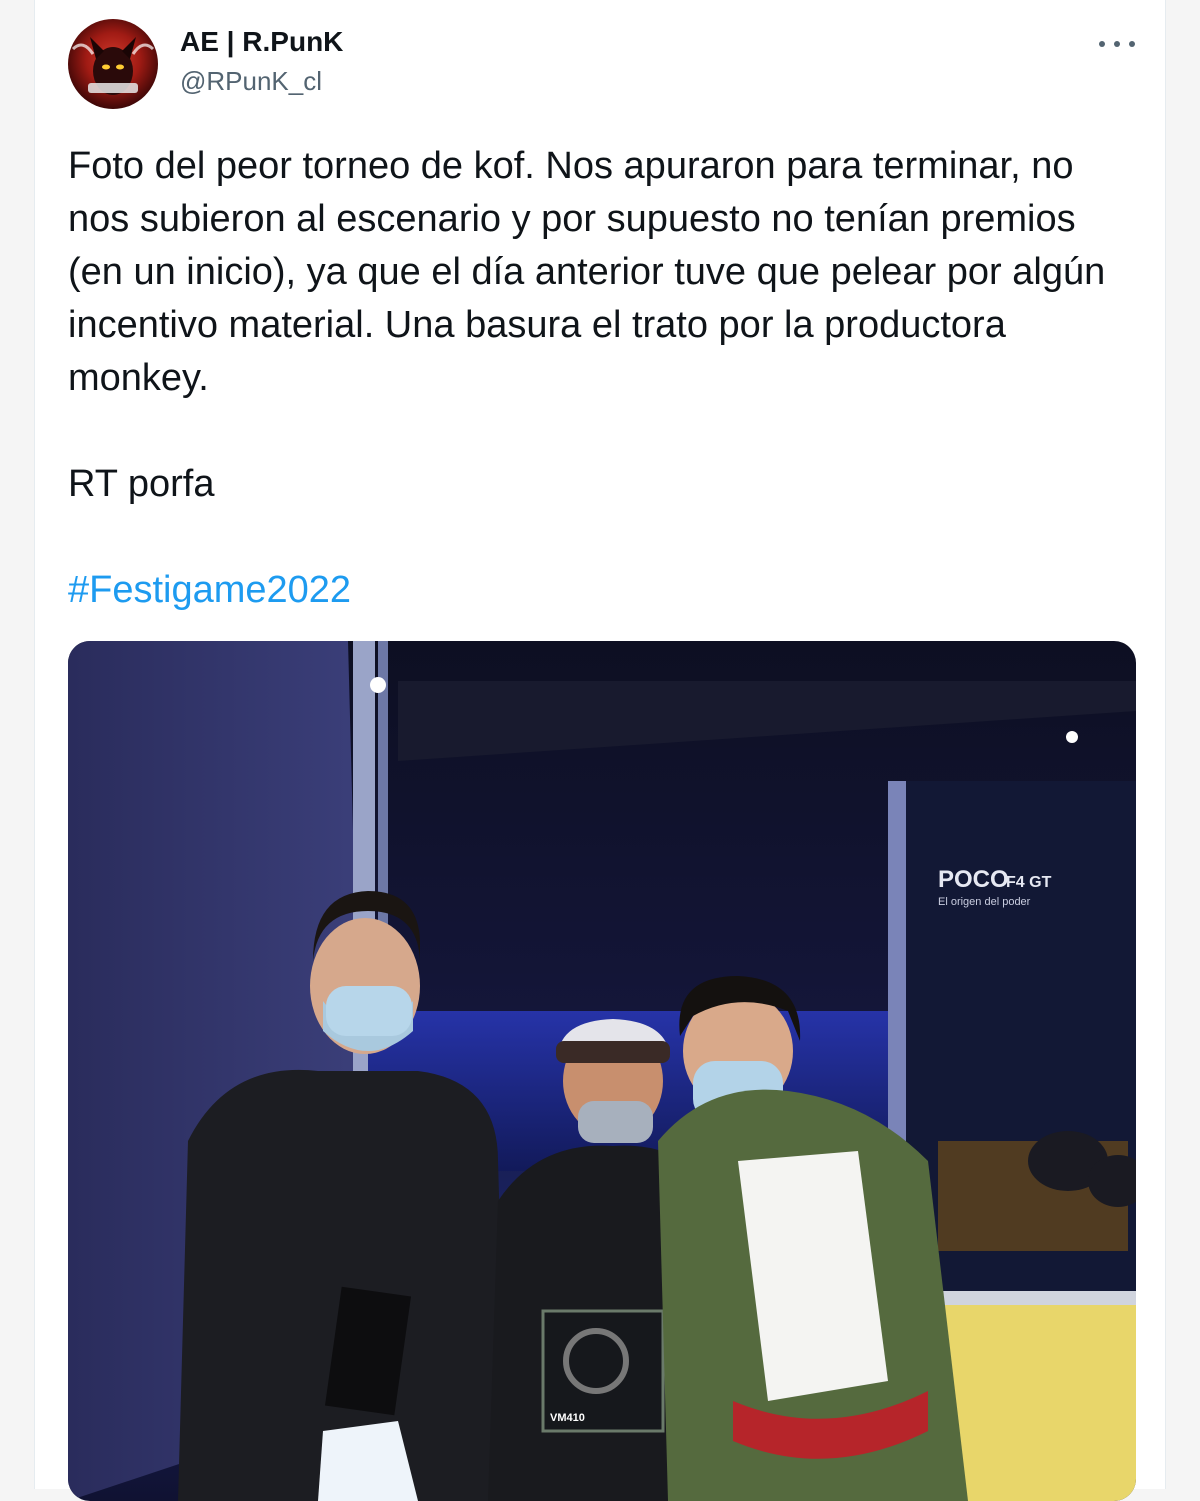 The width and height of the screenshot is (1200, 1501). What do you see at coordinates (973, 879) in the screenshot?
I see `banner-title: POCO` at bounding box center [973, 879].